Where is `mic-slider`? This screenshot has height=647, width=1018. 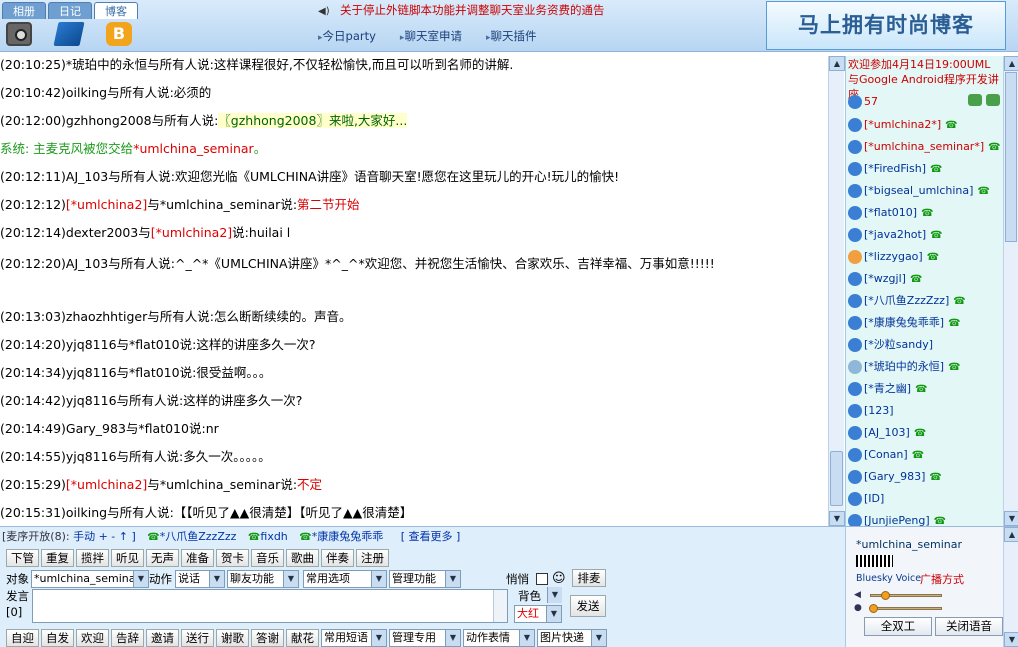
mic-slider is located at coordinates (905, 608).